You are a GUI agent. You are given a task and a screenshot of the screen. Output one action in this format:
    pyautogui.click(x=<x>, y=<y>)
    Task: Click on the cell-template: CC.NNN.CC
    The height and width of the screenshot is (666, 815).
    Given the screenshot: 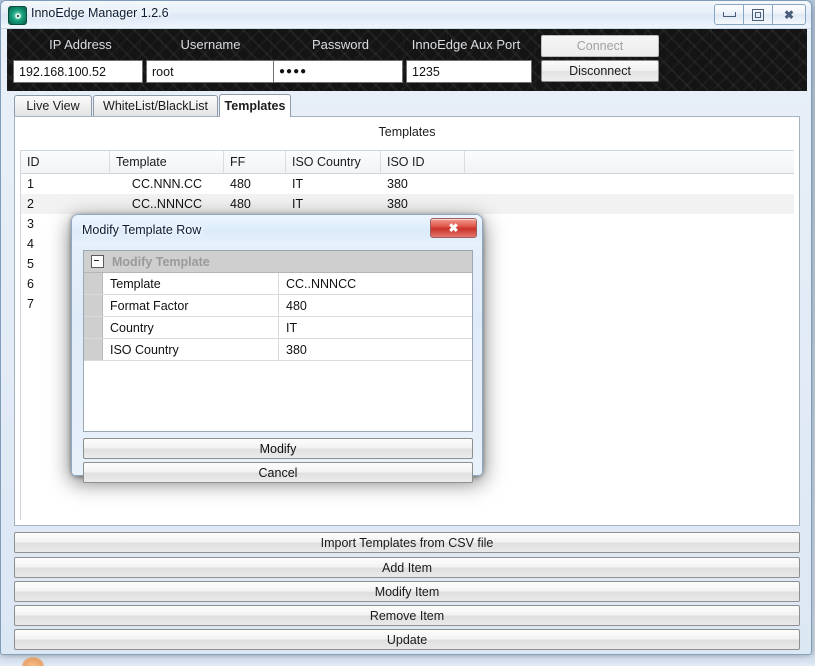 What is the action you would take?
    pyautogui.click(x=167, y=184)
    